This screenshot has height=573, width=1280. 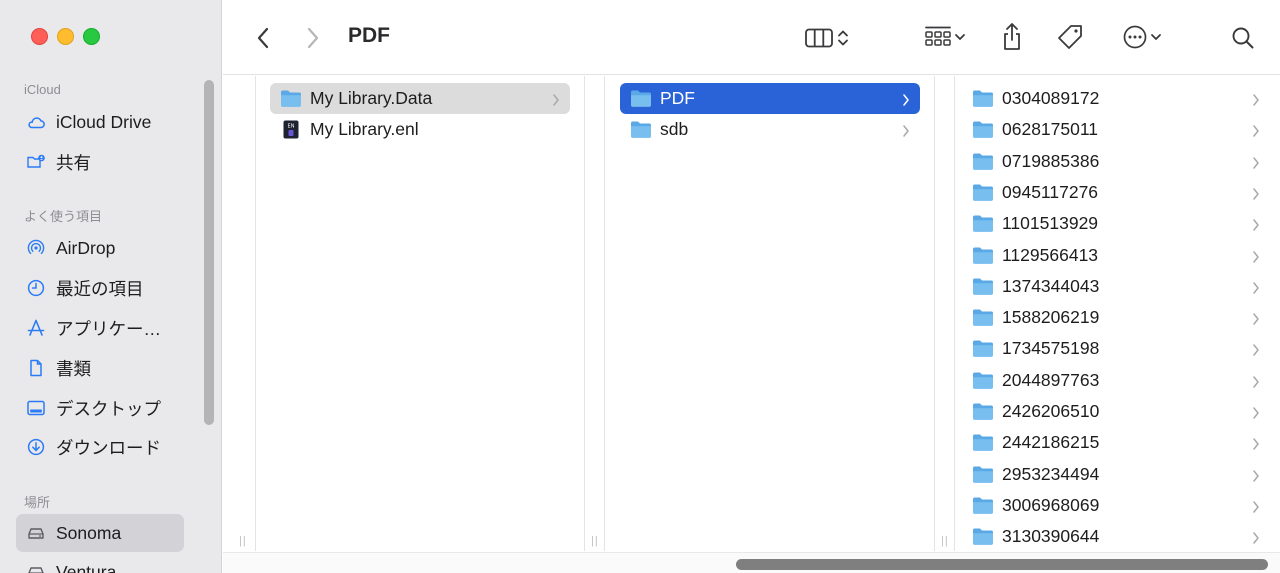 I want to click on close-window-button, so click(x=39, y=36).